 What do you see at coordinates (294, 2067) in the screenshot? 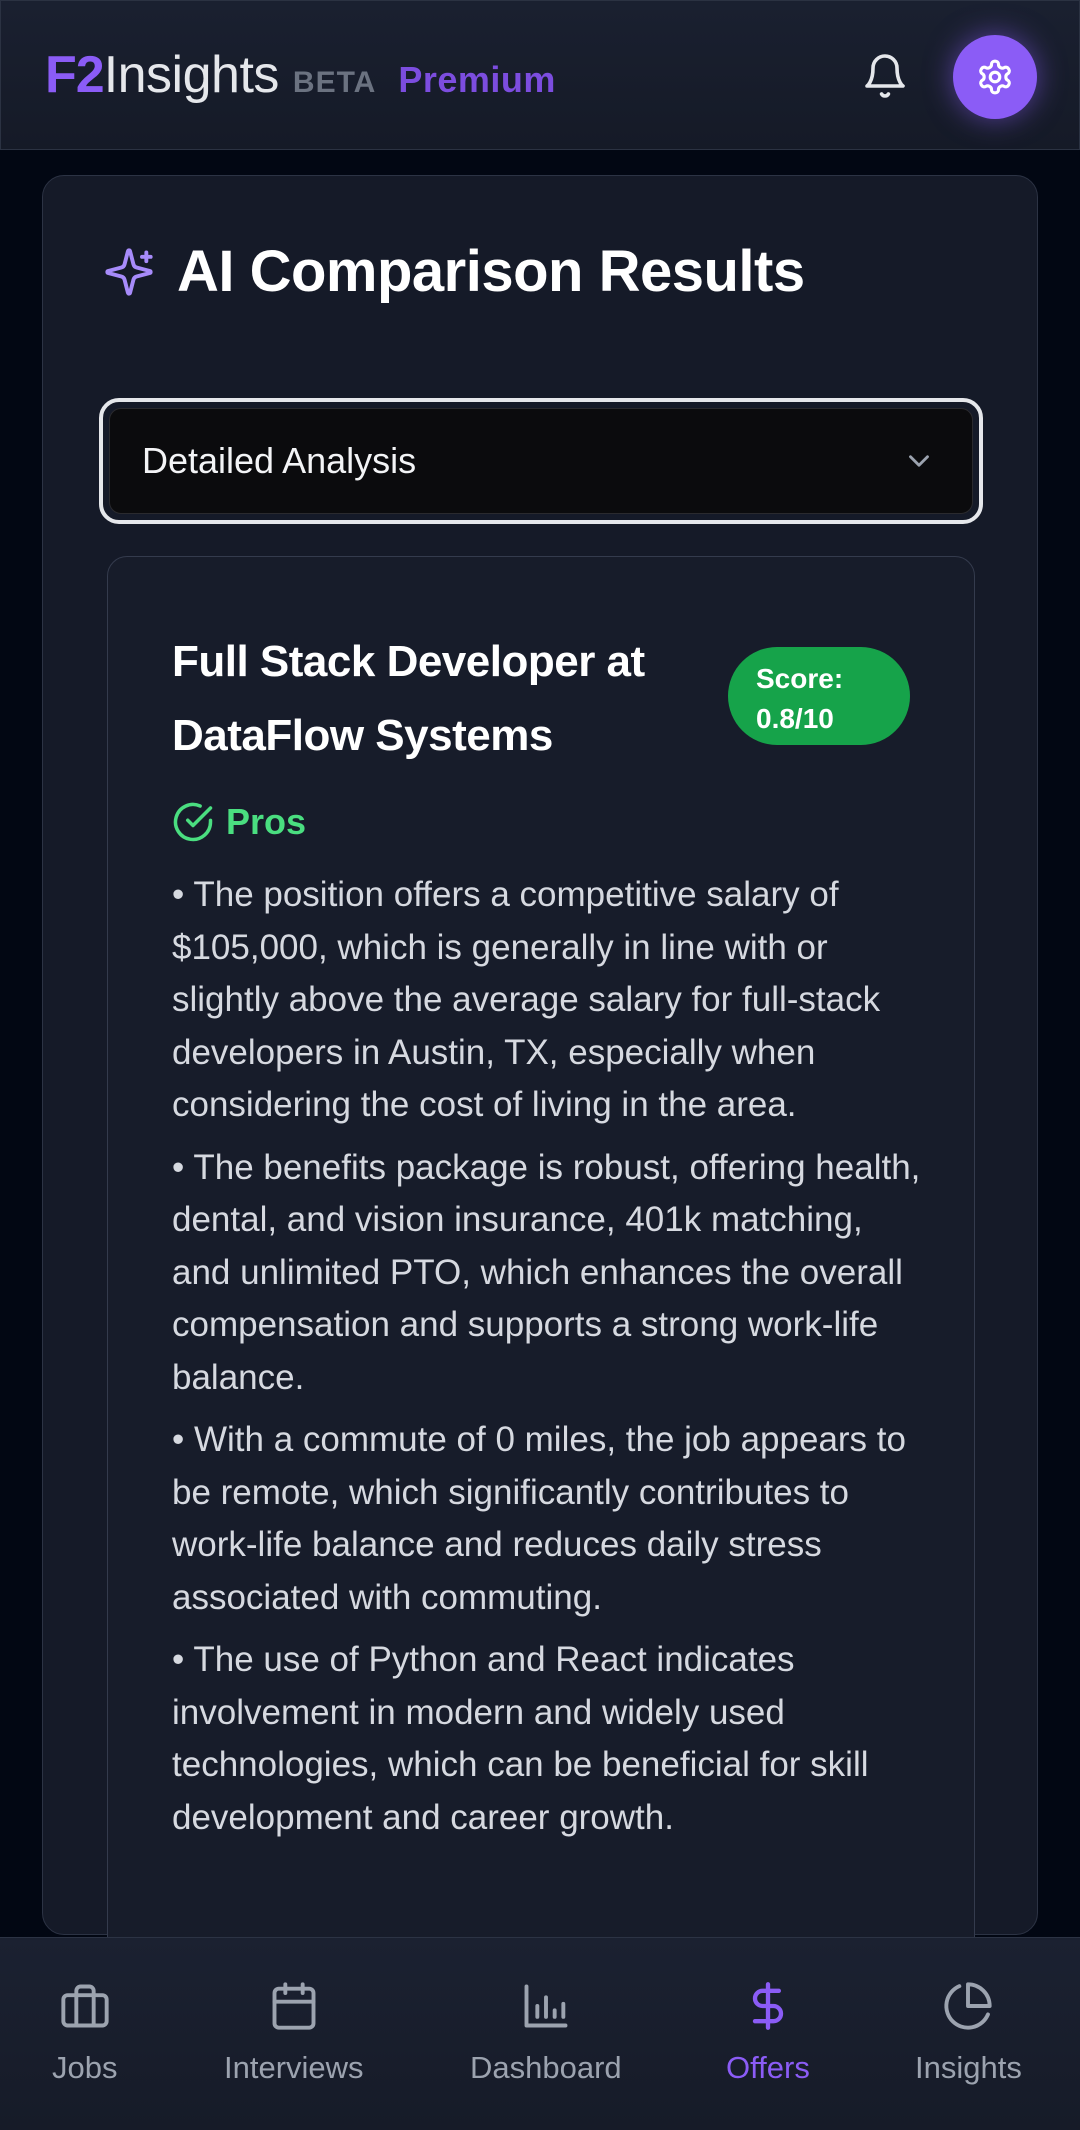
I see `nav-label-interviews: Interviews` at bounding box center [294, 2067].